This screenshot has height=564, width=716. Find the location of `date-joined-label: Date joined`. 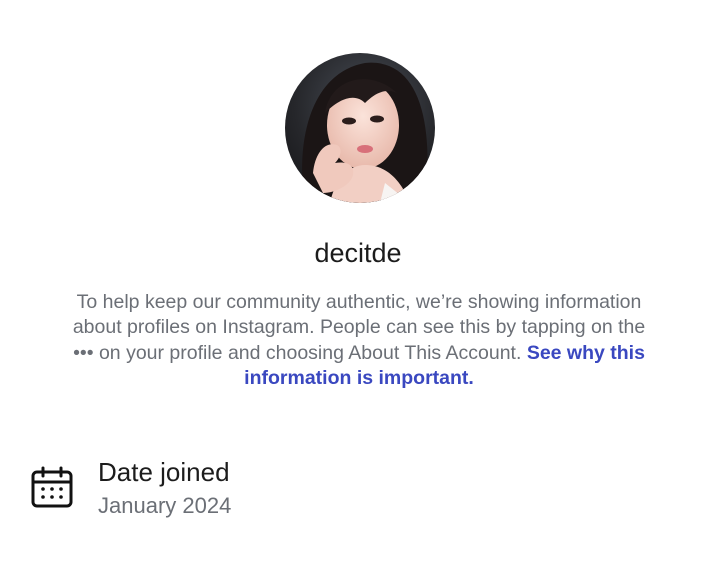

date-joined-label: Date joined is located at coordinates (164, 472).